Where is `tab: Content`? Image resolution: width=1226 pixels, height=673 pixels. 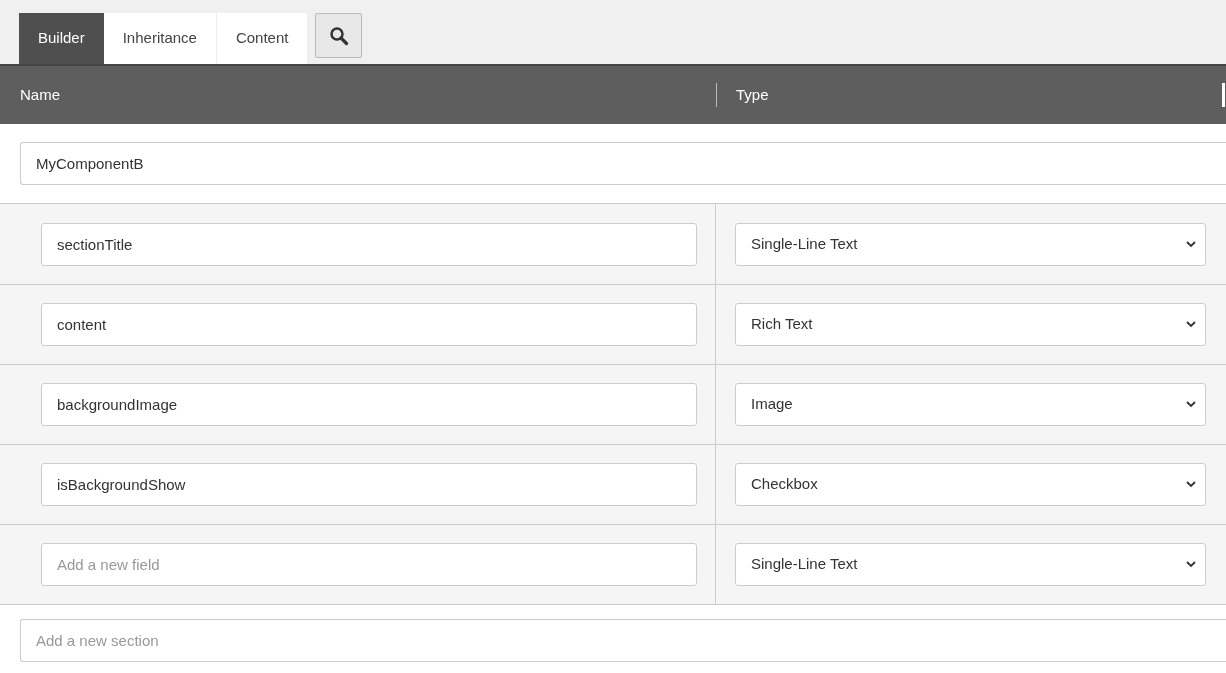 tab: Content is located at coordinates (262, 38).